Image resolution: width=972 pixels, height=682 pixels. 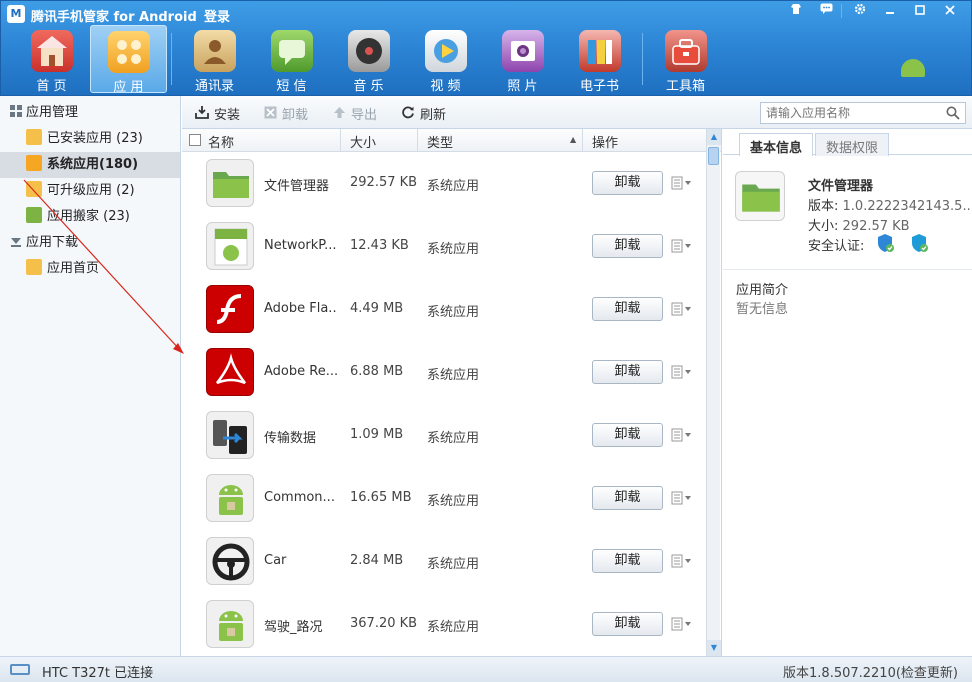 I want to click on table-row: Adobe Fla... 4.49 MB 系统应用 卸载, so click(x=451, y=309).